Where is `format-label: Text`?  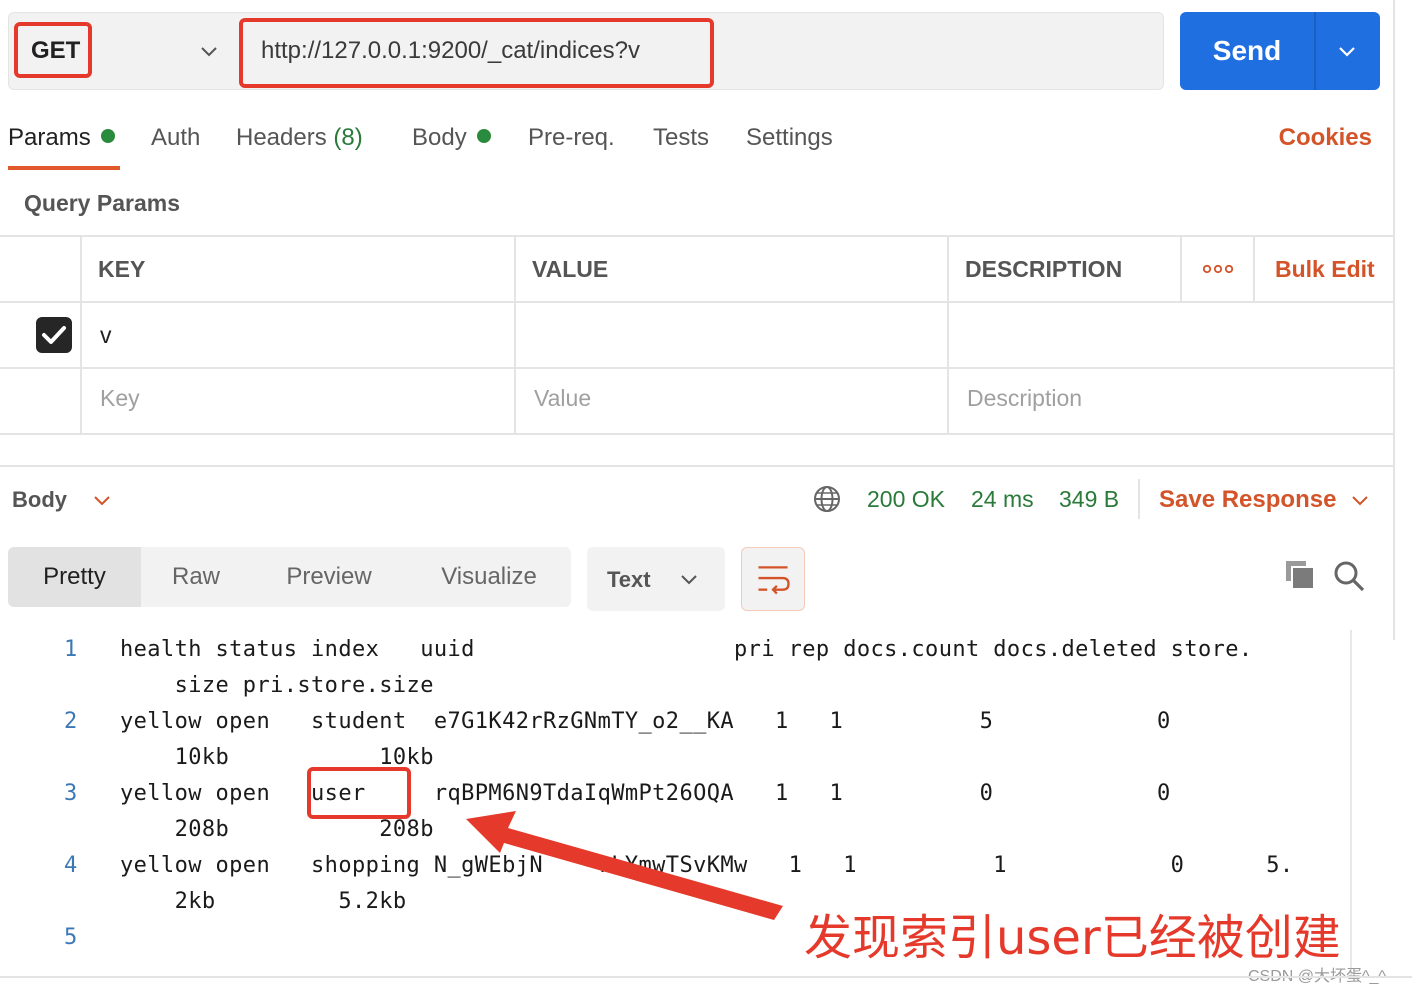
format-label: Text is located at coordinates (629, 579).